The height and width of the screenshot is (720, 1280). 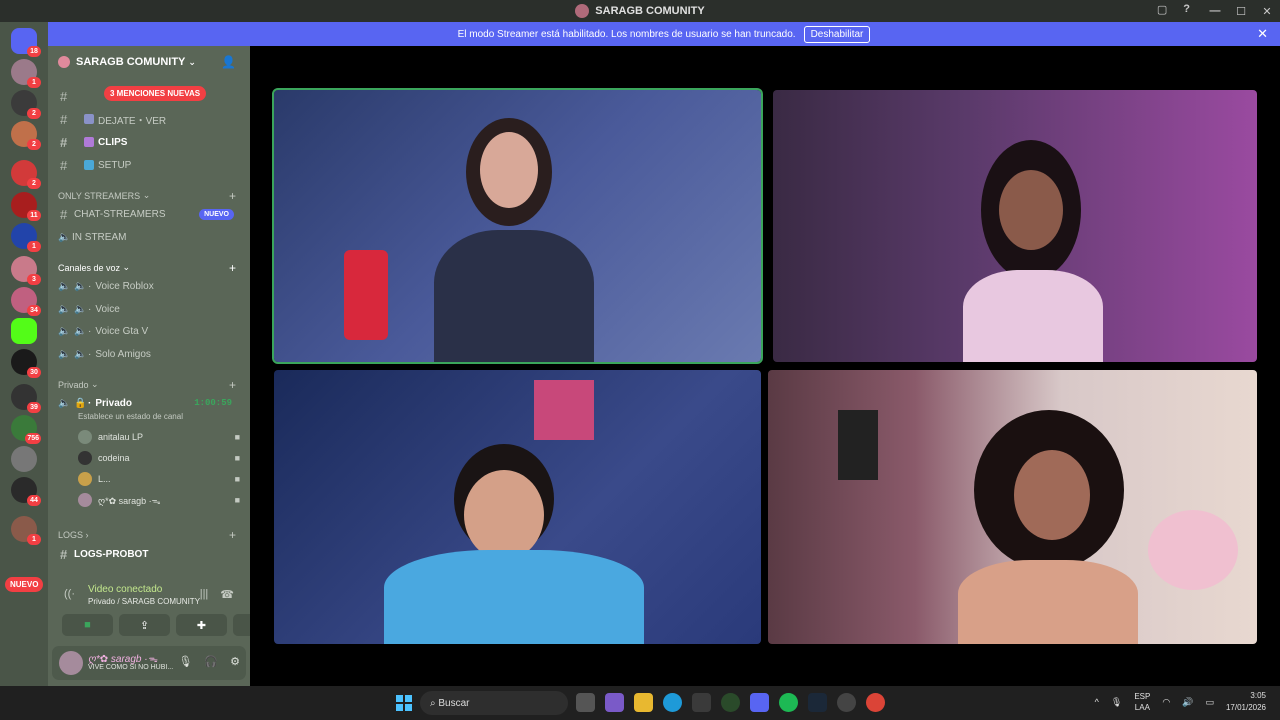 What do you see at coordinates (26, 363) in the screenshot?
I see `server-icon: 30` at bounding box center [26, 363].